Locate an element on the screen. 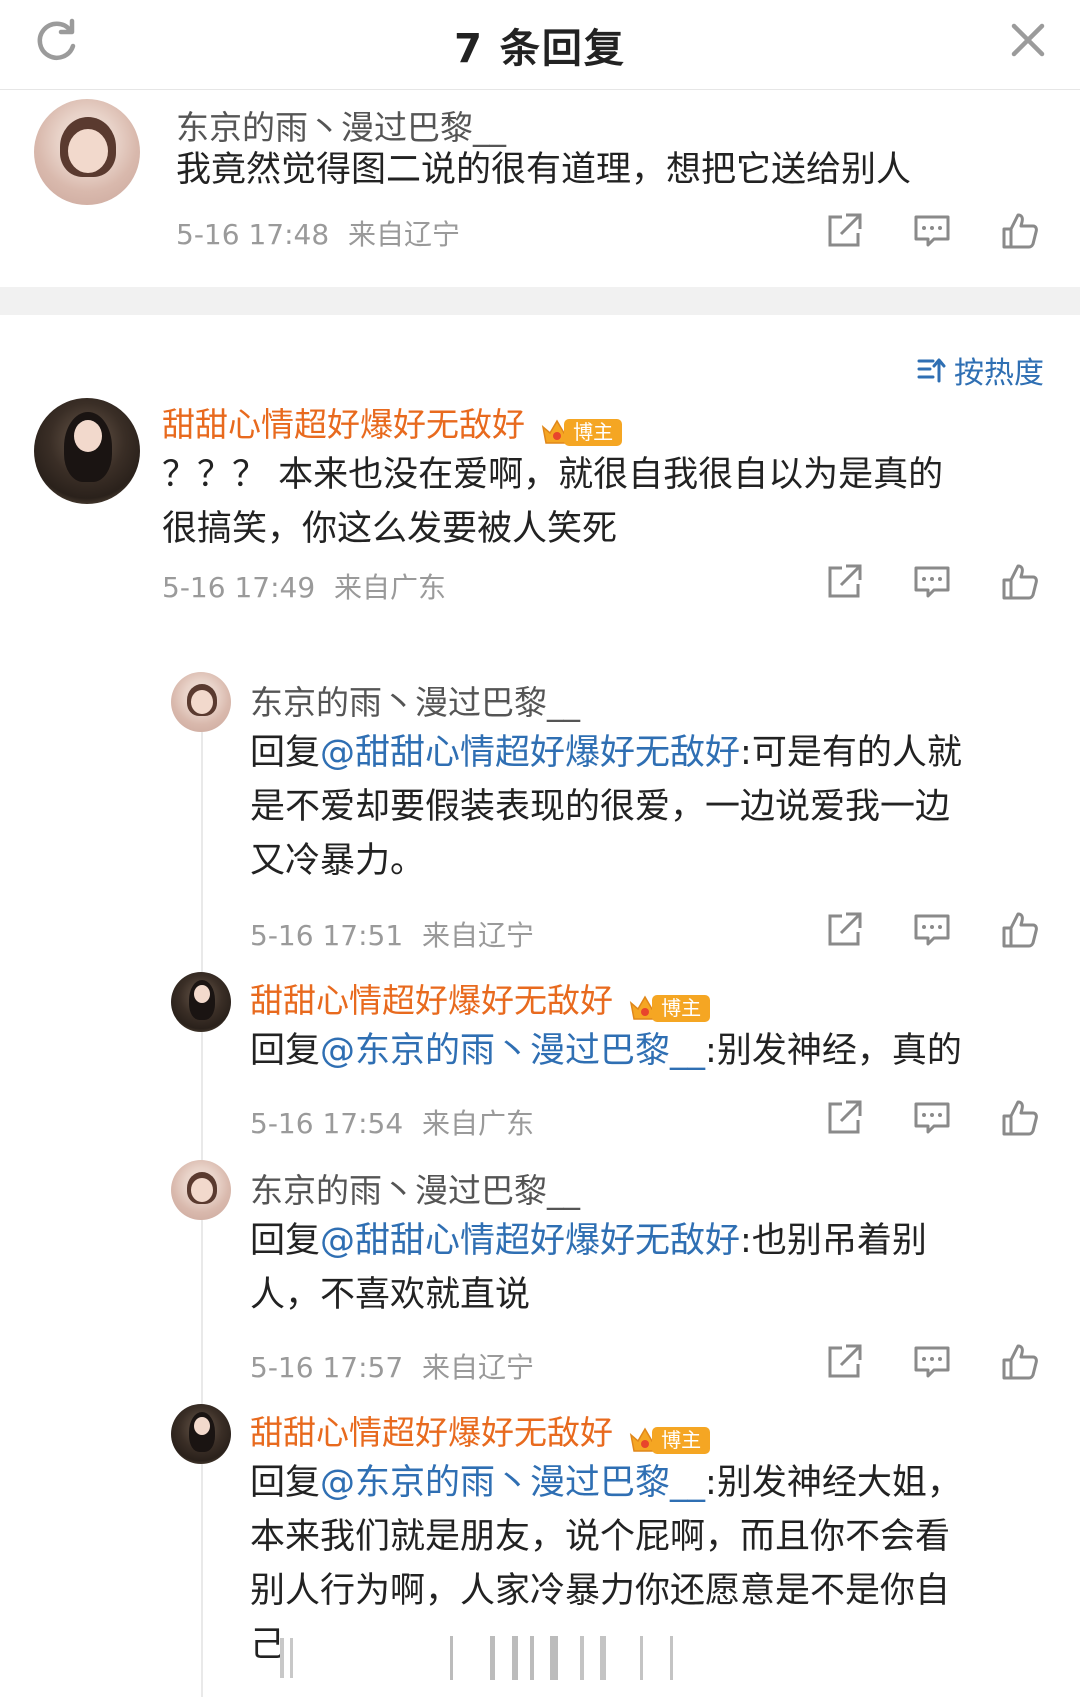 Image resolution: width=1080 pixels, height=1697 pixels. reply-text-line: 回复@东京的雨丶漫过巴黎__:别发神经大姐， is located at coordinates (650, 1483).